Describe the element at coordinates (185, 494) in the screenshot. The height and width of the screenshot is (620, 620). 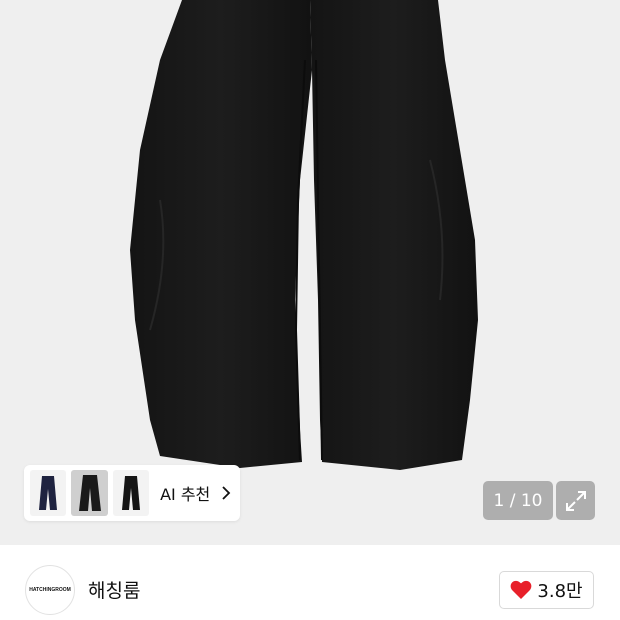
I see `ai-recommend-label: AI 추천` at that location.